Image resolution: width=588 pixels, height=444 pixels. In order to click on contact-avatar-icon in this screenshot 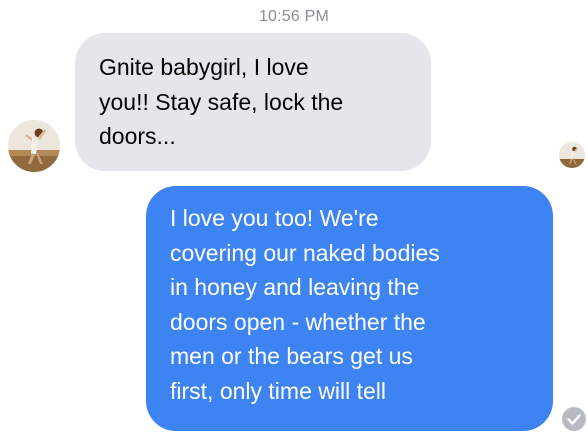, I will do `click(34, 146)`.